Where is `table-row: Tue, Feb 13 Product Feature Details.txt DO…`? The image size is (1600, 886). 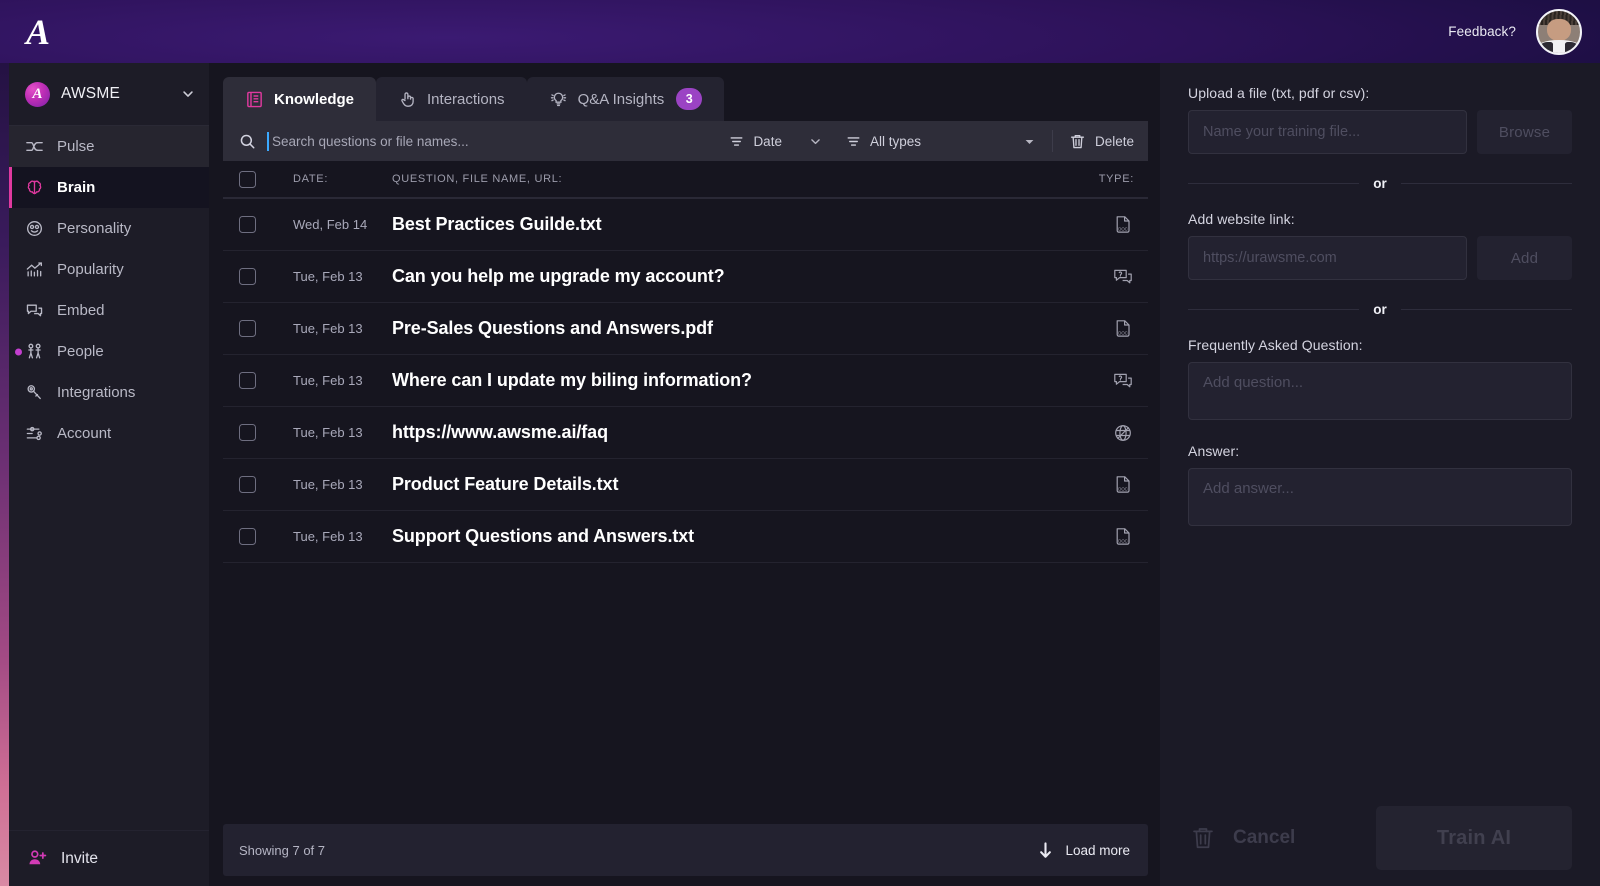
table-row: Tue, Feb 13 Product Feature Details.txt DO… is located at coordinates (685, 485).